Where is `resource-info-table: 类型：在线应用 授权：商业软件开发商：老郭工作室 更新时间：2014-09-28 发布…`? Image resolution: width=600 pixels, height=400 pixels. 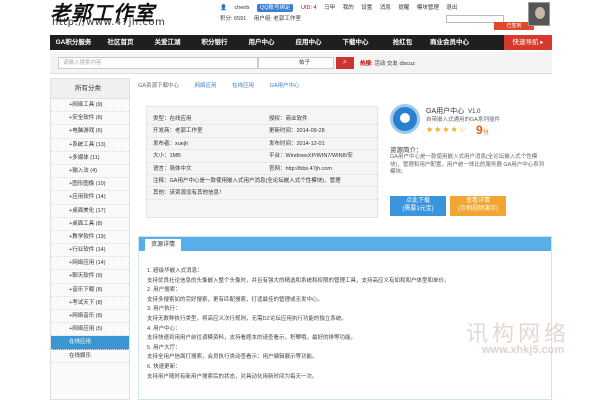
resource-info-table: 类型：在线应用 授权：商业软件开发商：老郭工作室 更新时间：2014-09-28 发布… is located at coordinates (262, 162).